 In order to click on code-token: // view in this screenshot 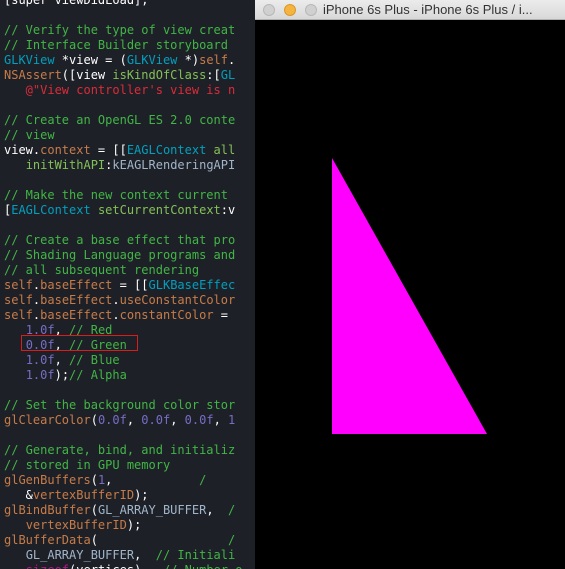, I will do `click(29, 135)`.